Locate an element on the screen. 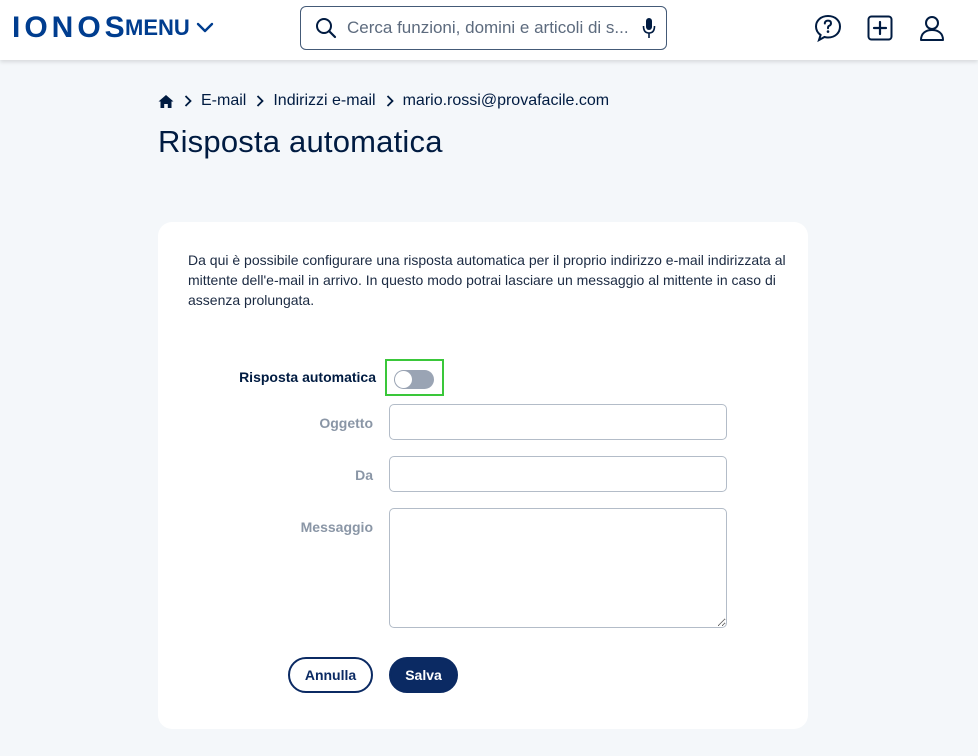 The height and width of the screenshot is (756, 978). subject-field is located at coordinates (558, 422).